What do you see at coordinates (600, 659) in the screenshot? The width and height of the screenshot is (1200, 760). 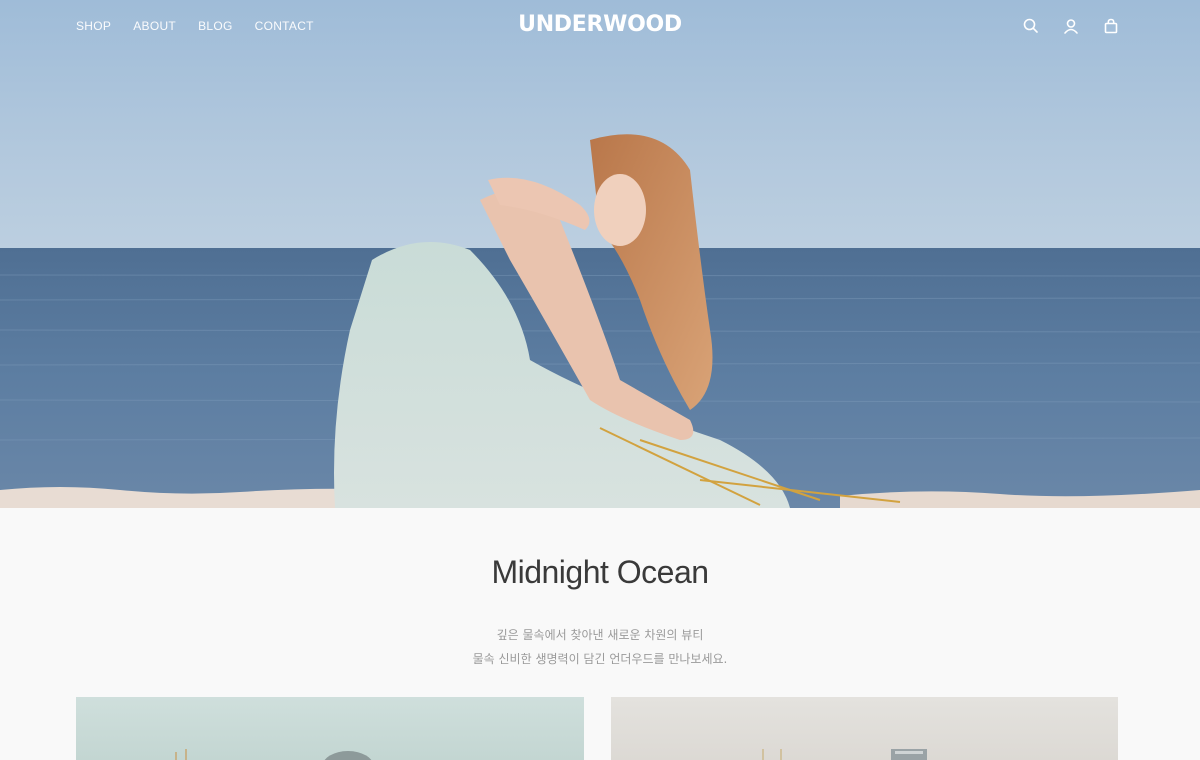 I see `collection-description-line-2: 물속 신비한 생명력이 담긴 언더우드를 만나보세요.` at bounding box center [600, 659].